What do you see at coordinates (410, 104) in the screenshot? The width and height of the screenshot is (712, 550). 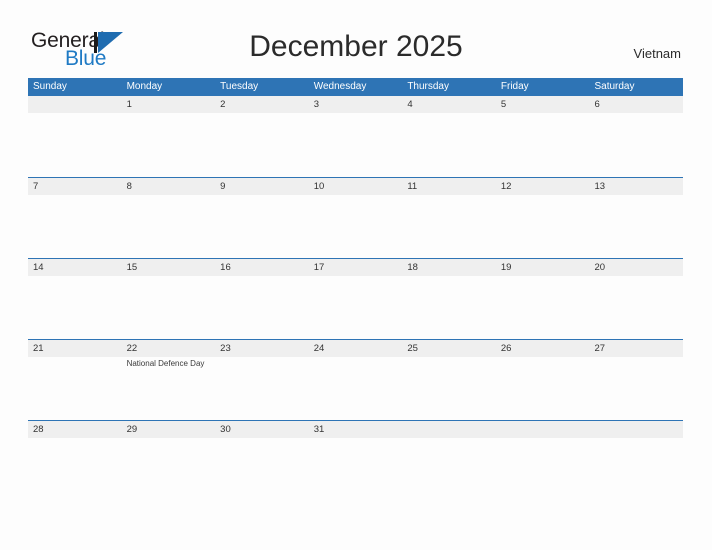 I see `day-number: 4` at bounding box center [410, 104].